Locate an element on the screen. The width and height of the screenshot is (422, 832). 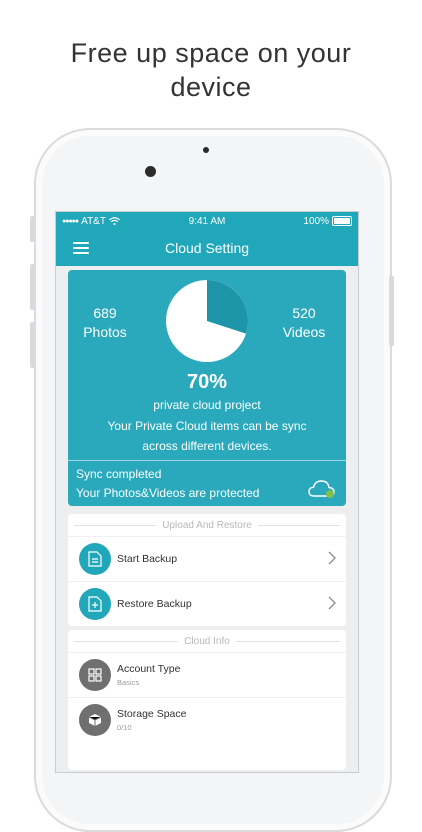
sync-detail: Your Photos&Videos are protected is located at coordinates (168, 493).